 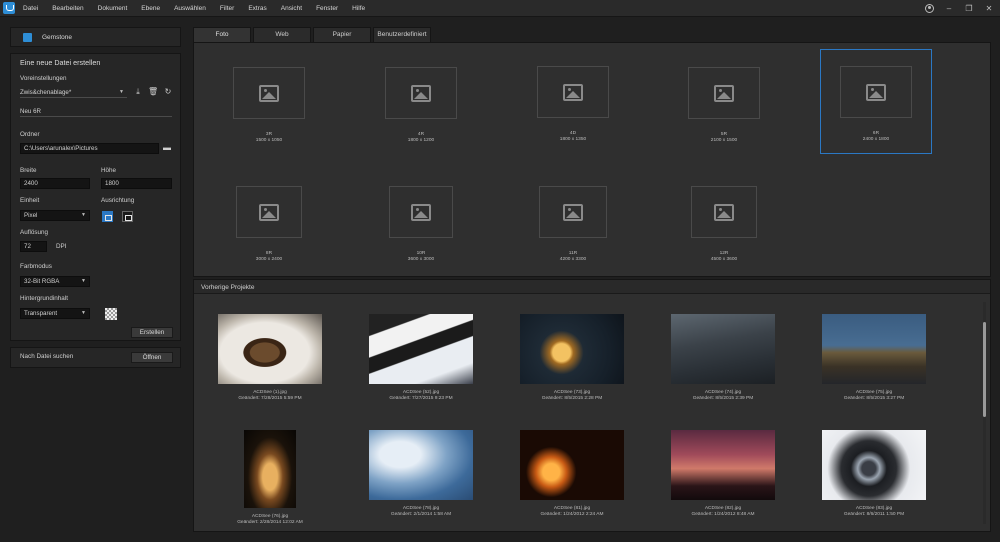 I want to click on save-preset-icon: ⤓, so click(x=138, y=92).